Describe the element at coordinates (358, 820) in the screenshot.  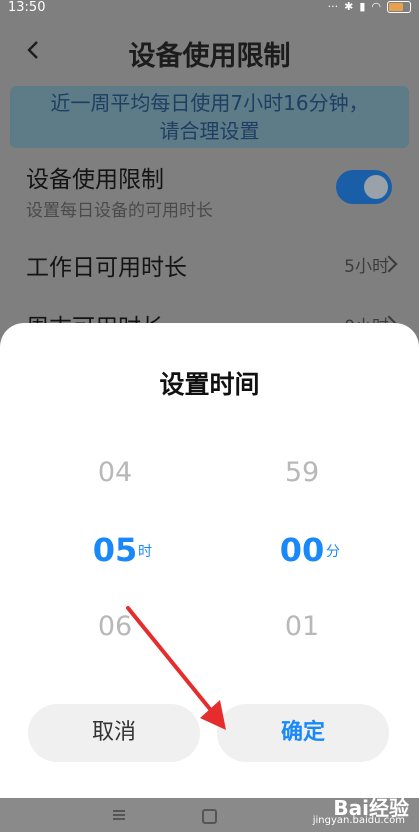
I see `watermark-url: jingyan.baidu.com` at that location.